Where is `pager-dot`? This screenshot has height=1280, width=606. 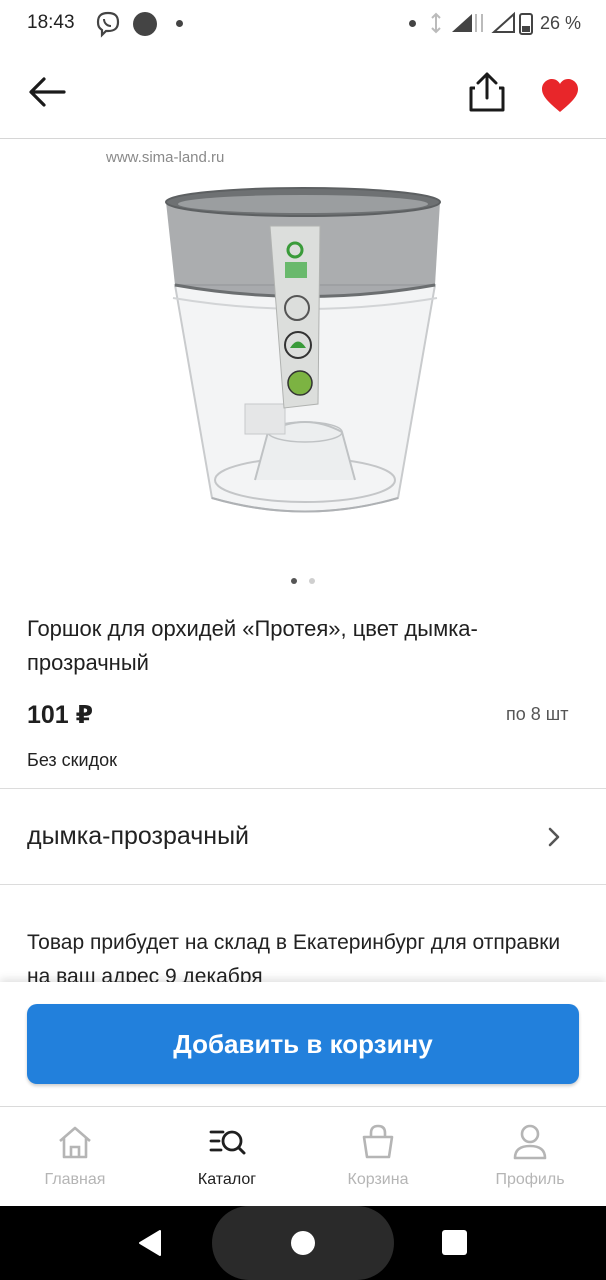 pager-dot is located at coordinates (312, 581).